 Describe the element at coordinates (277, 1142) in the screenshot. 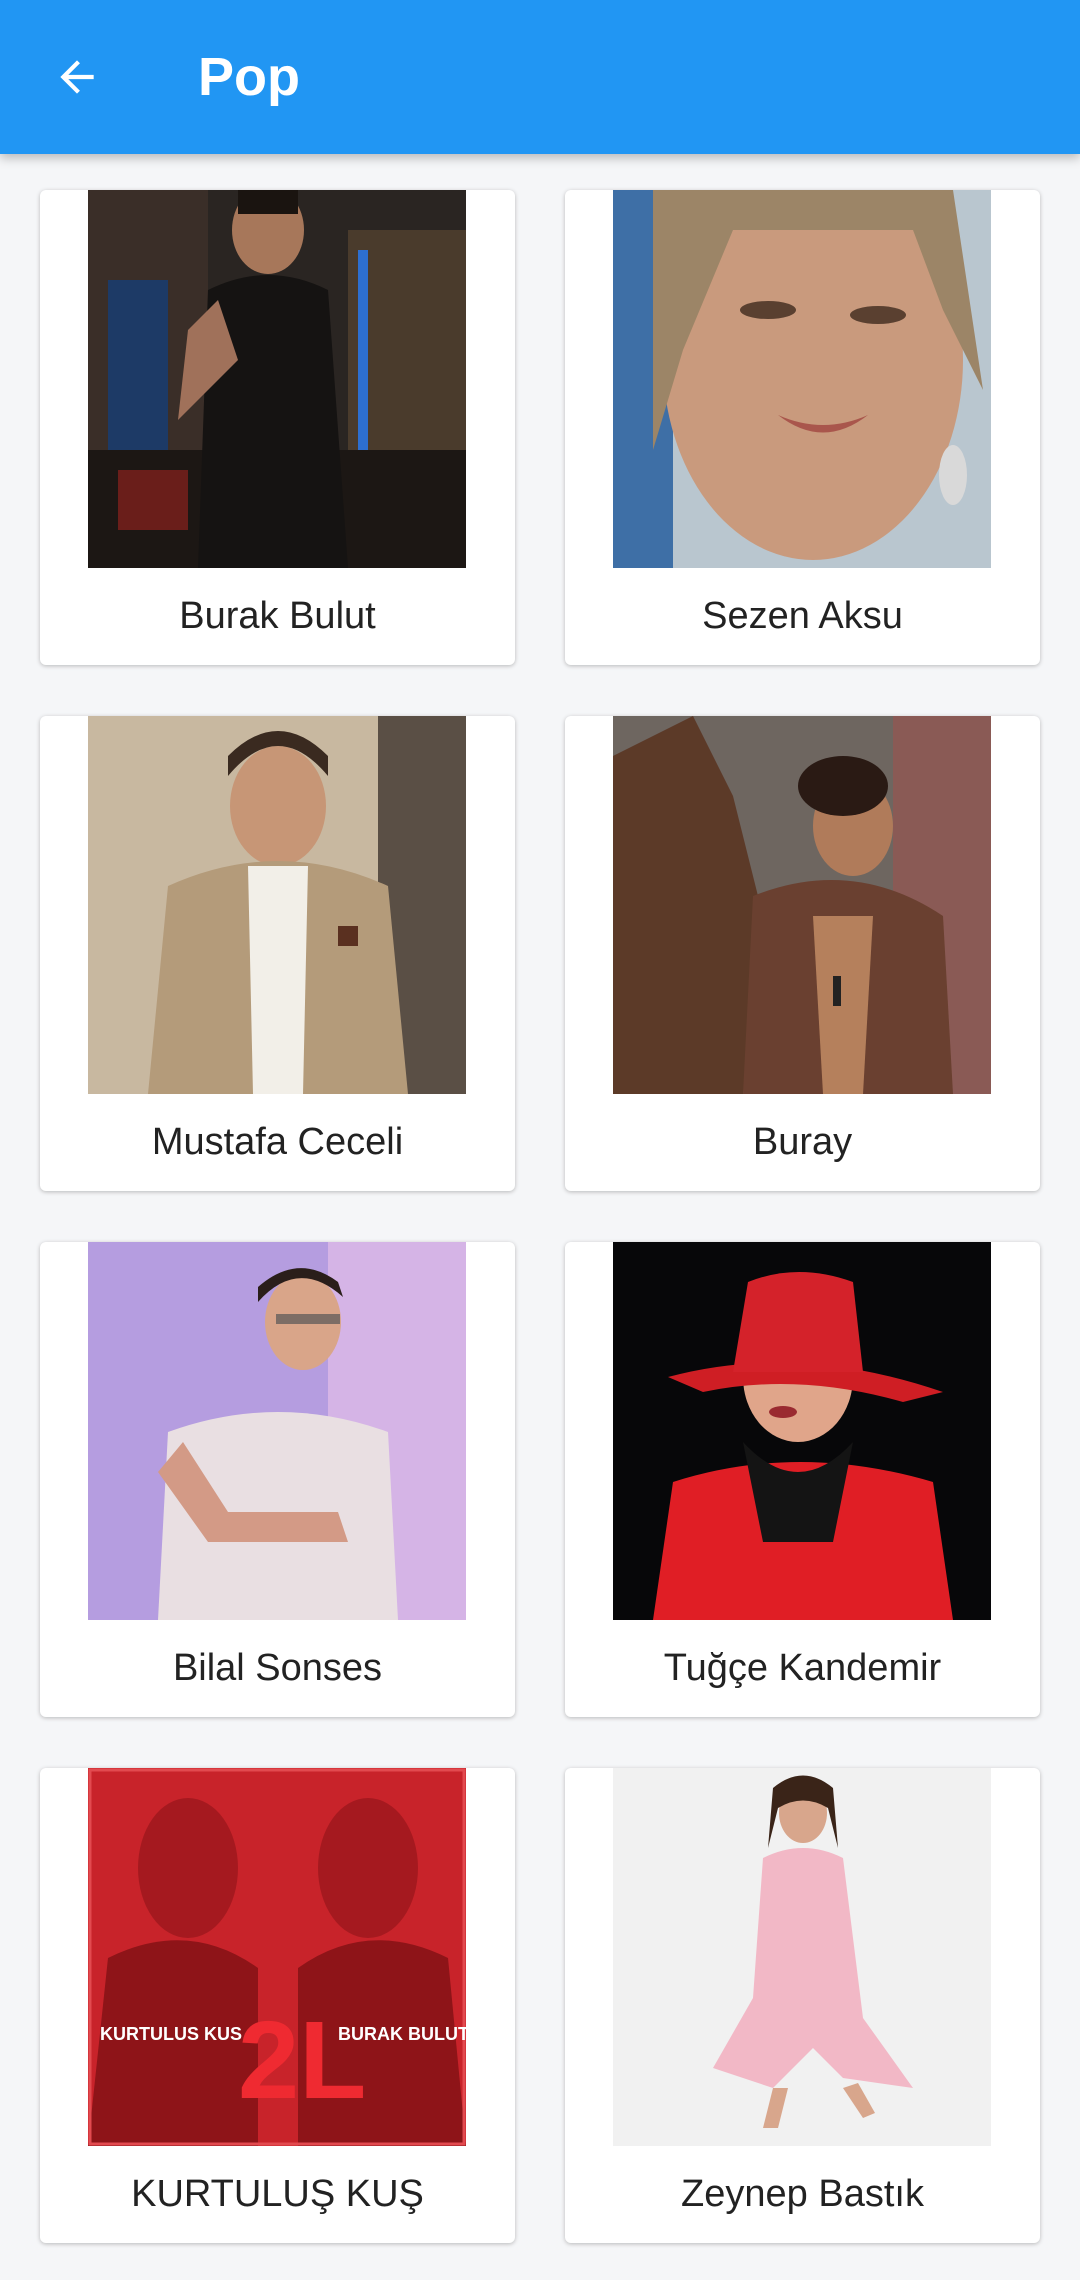

I see `artist-name: Mustafa Ceceli` at that location.